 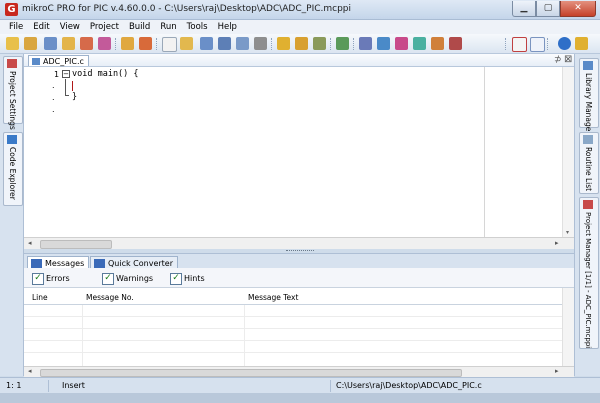 What do you see at coordinates (12, 43) in the screenshot?
I see `new-project-icon` at bounding box center [12, 43].